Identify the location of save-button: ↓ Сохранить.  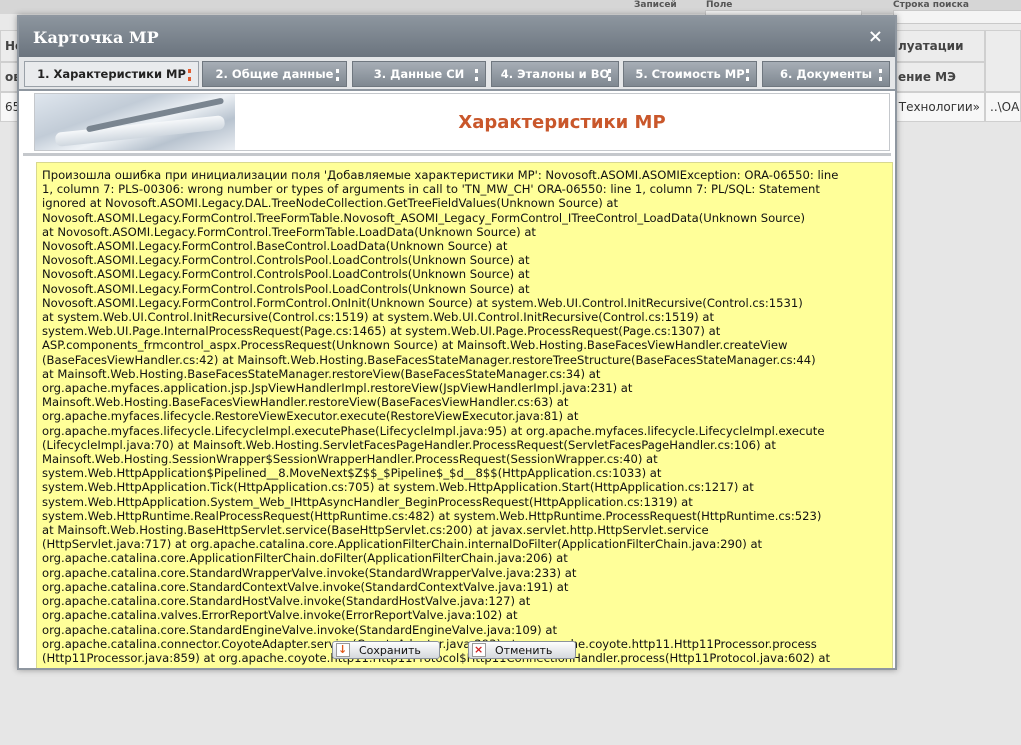
(386, 650).